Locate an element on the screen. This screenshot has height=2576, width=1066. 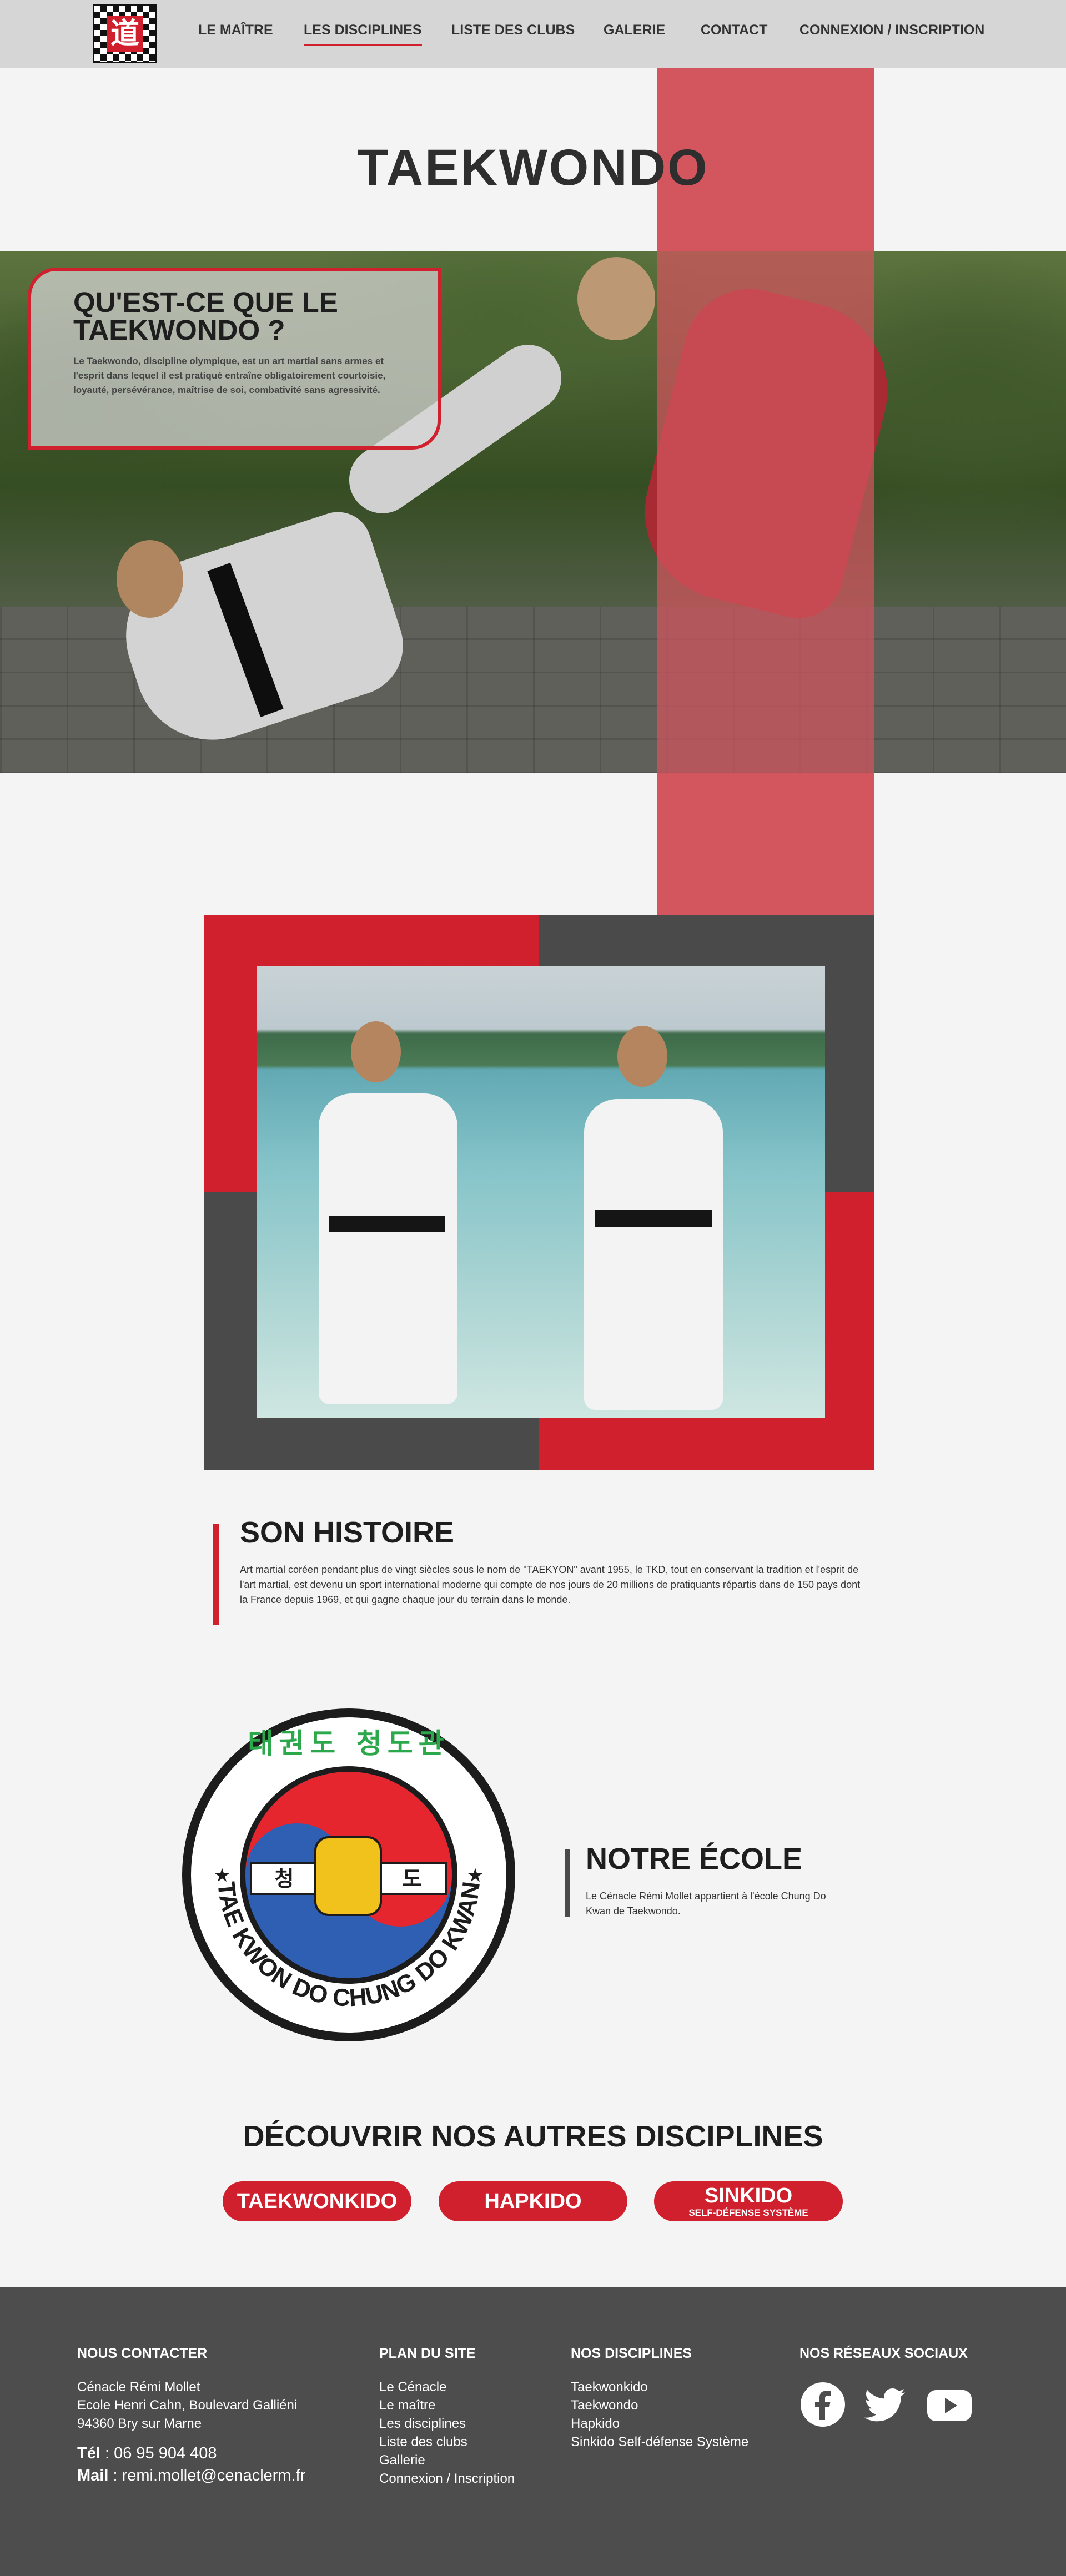
hapkido-button-label: HAPKIDO is located at coordinates (533, 2201).